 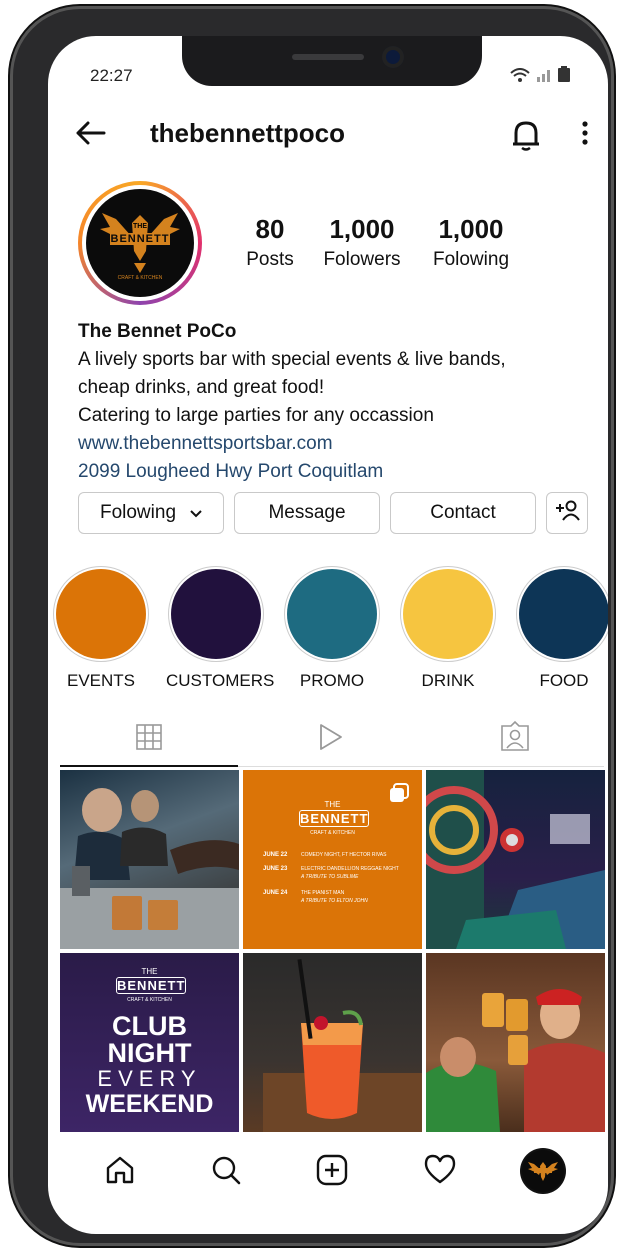 I want to click on camera, so click(x=393, y=57).